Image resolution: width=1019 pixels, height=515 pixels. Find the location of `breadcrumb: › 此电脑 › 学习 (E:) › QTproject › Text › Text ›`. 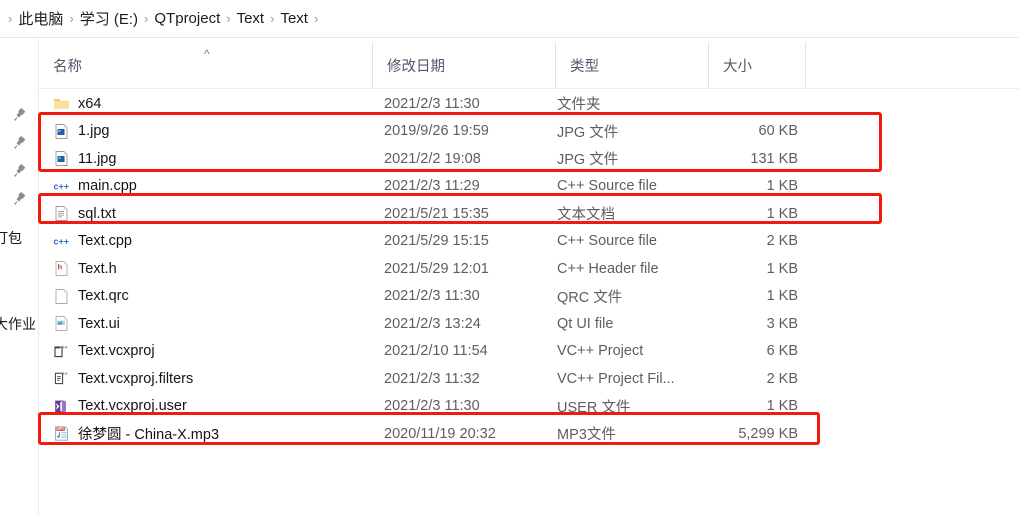

breadcrumb: › 此电脑 › 学习 (E:) › QTproject › Text › Text › is located at coordinates (509, 19).